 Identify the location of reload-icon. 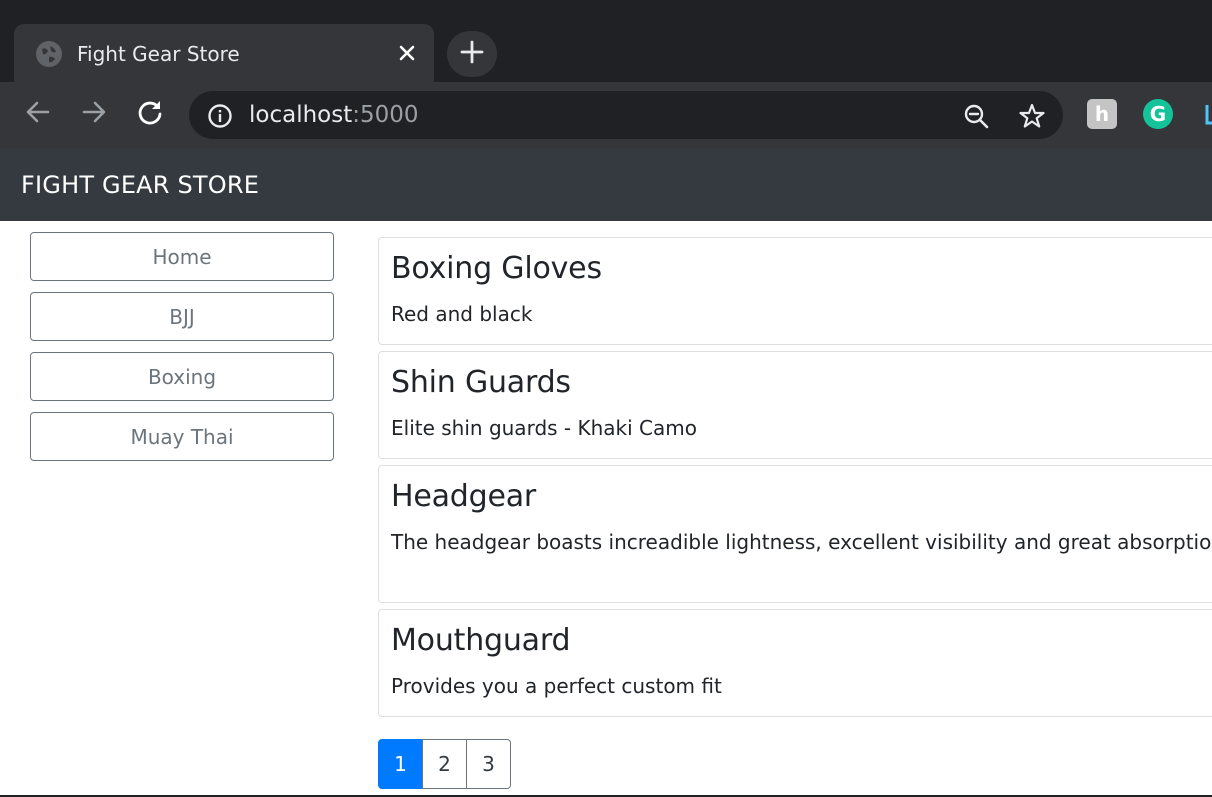
(150, 114).